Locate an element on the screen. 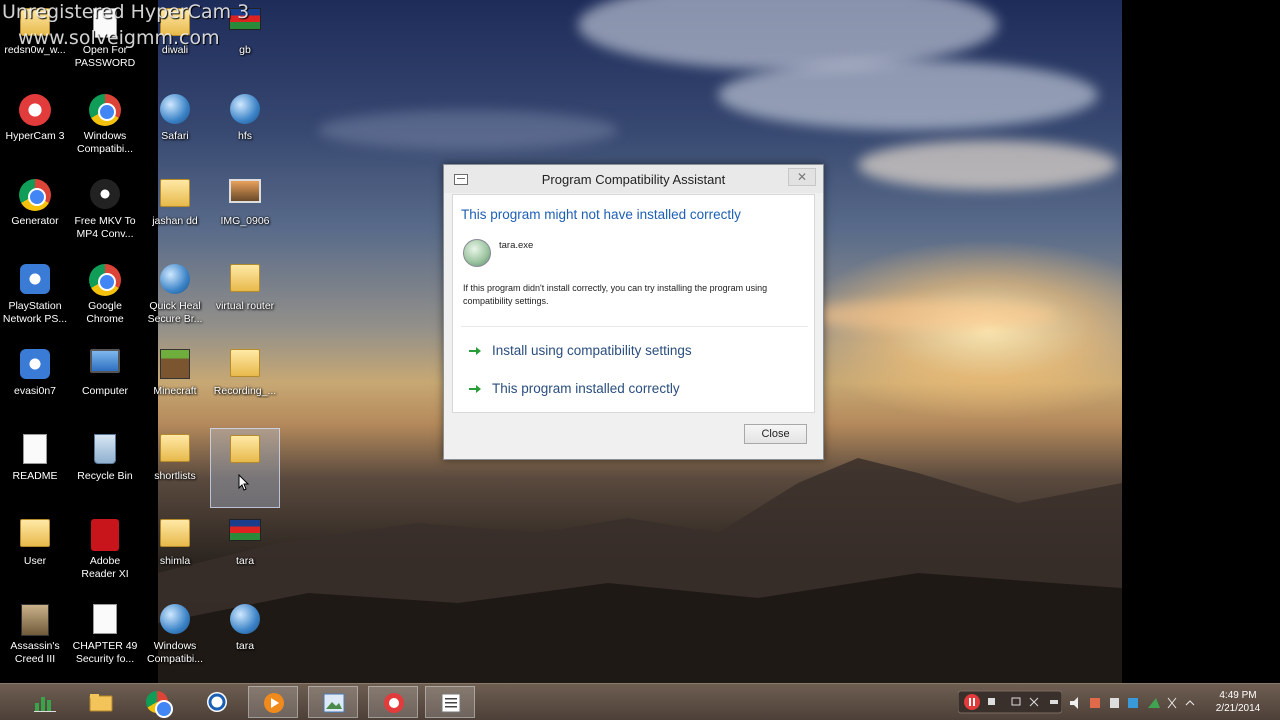 The width and height of the screenshot is (1280, 720). desktop-icon: Safari is located at coordinates (175, 128).